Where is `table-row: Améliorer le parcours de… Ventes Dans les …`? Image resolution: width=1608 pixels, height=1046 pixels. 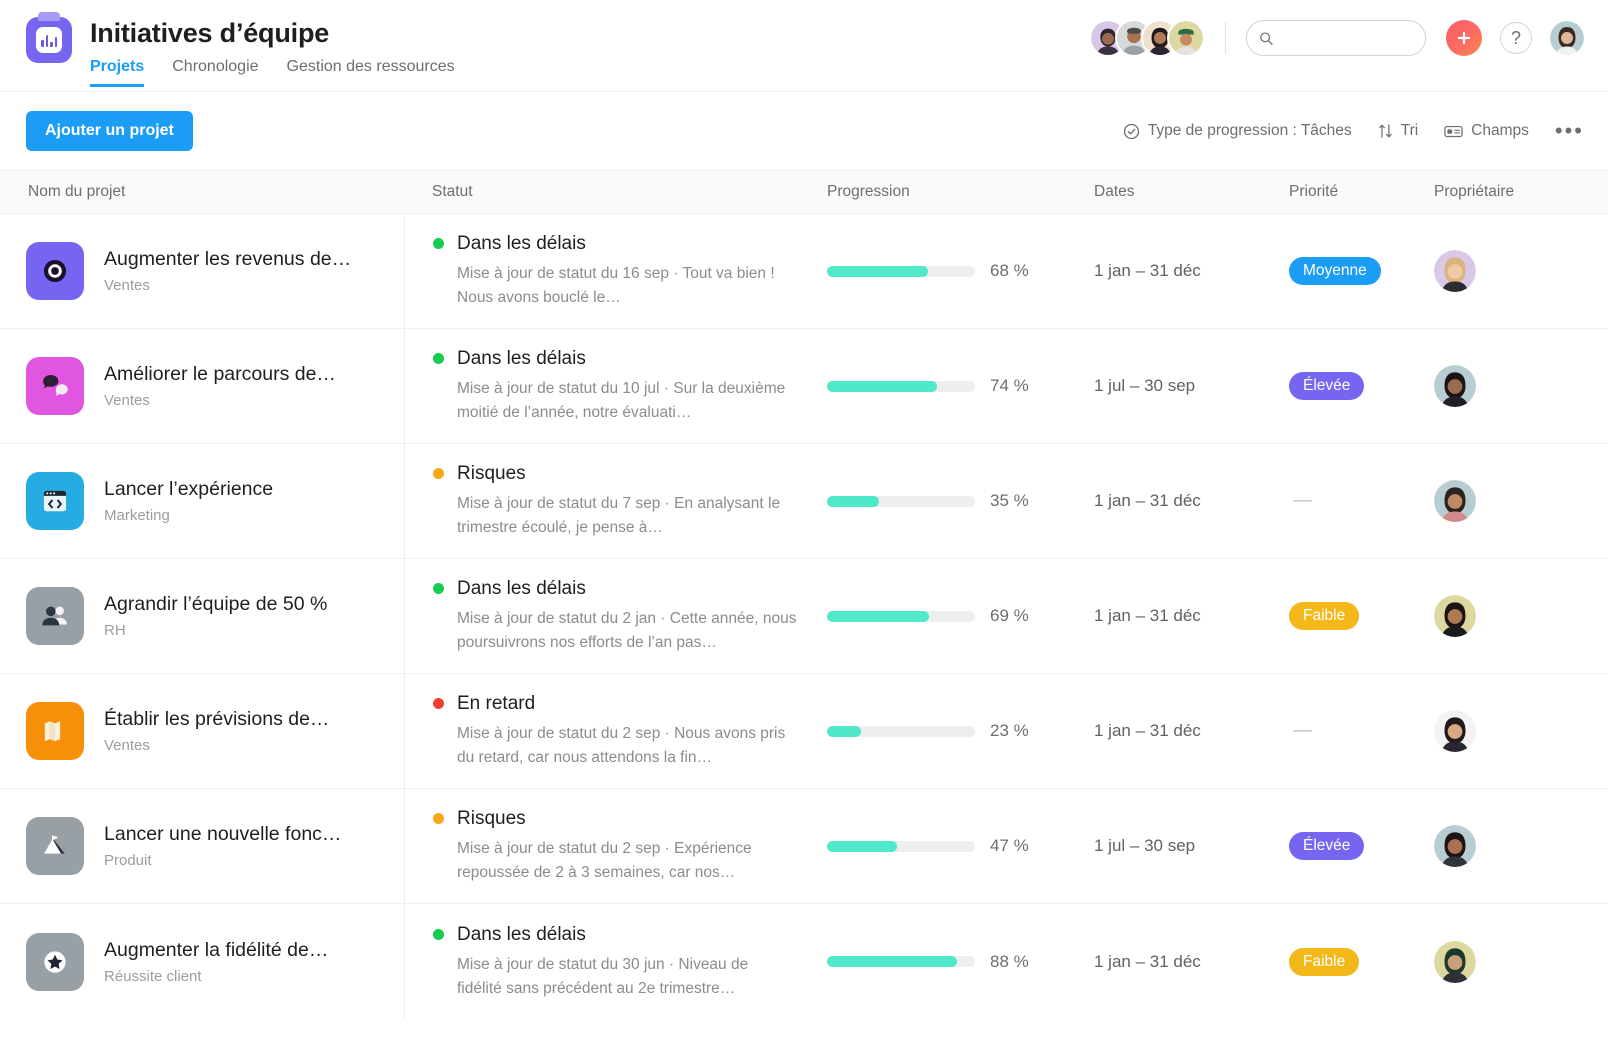
table-row: Améliorer le parcours de… Ventes Dans les … is located at coordinates (804, 386).